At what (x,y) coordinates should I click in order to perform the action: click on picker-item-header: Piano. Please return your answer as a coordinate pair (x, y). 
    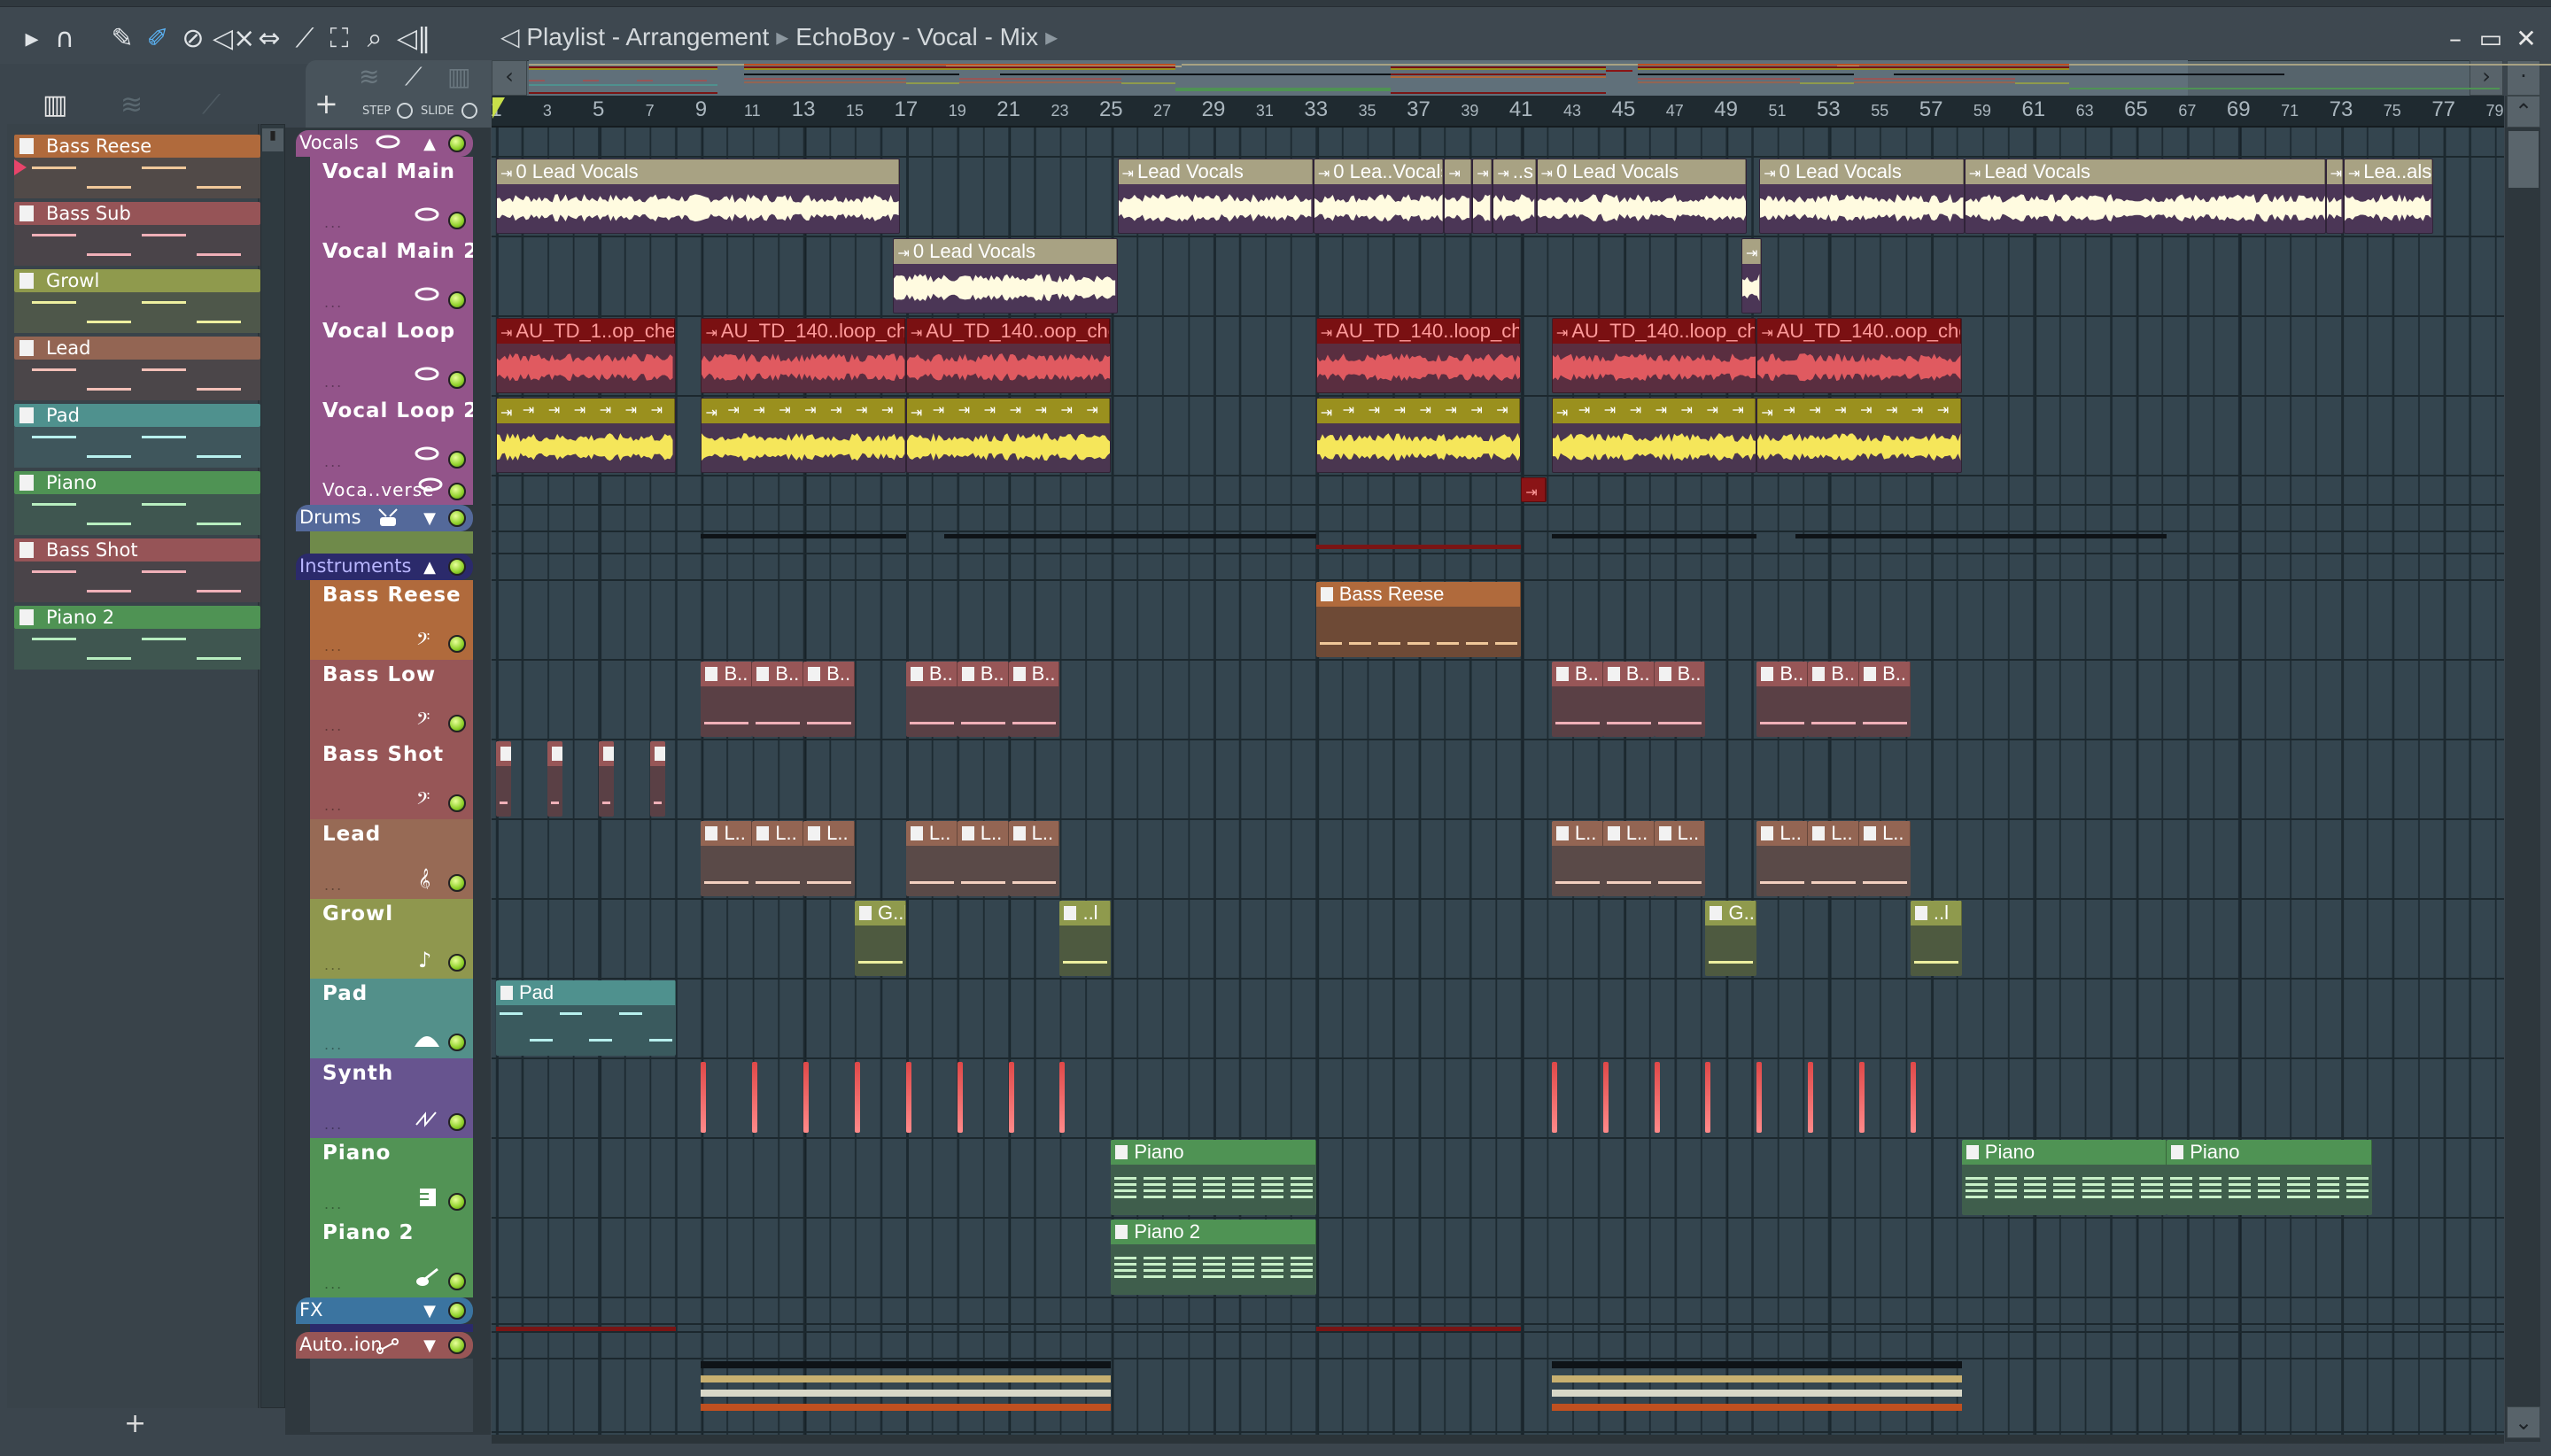
    Looking at the image, I should click on (137, 482).